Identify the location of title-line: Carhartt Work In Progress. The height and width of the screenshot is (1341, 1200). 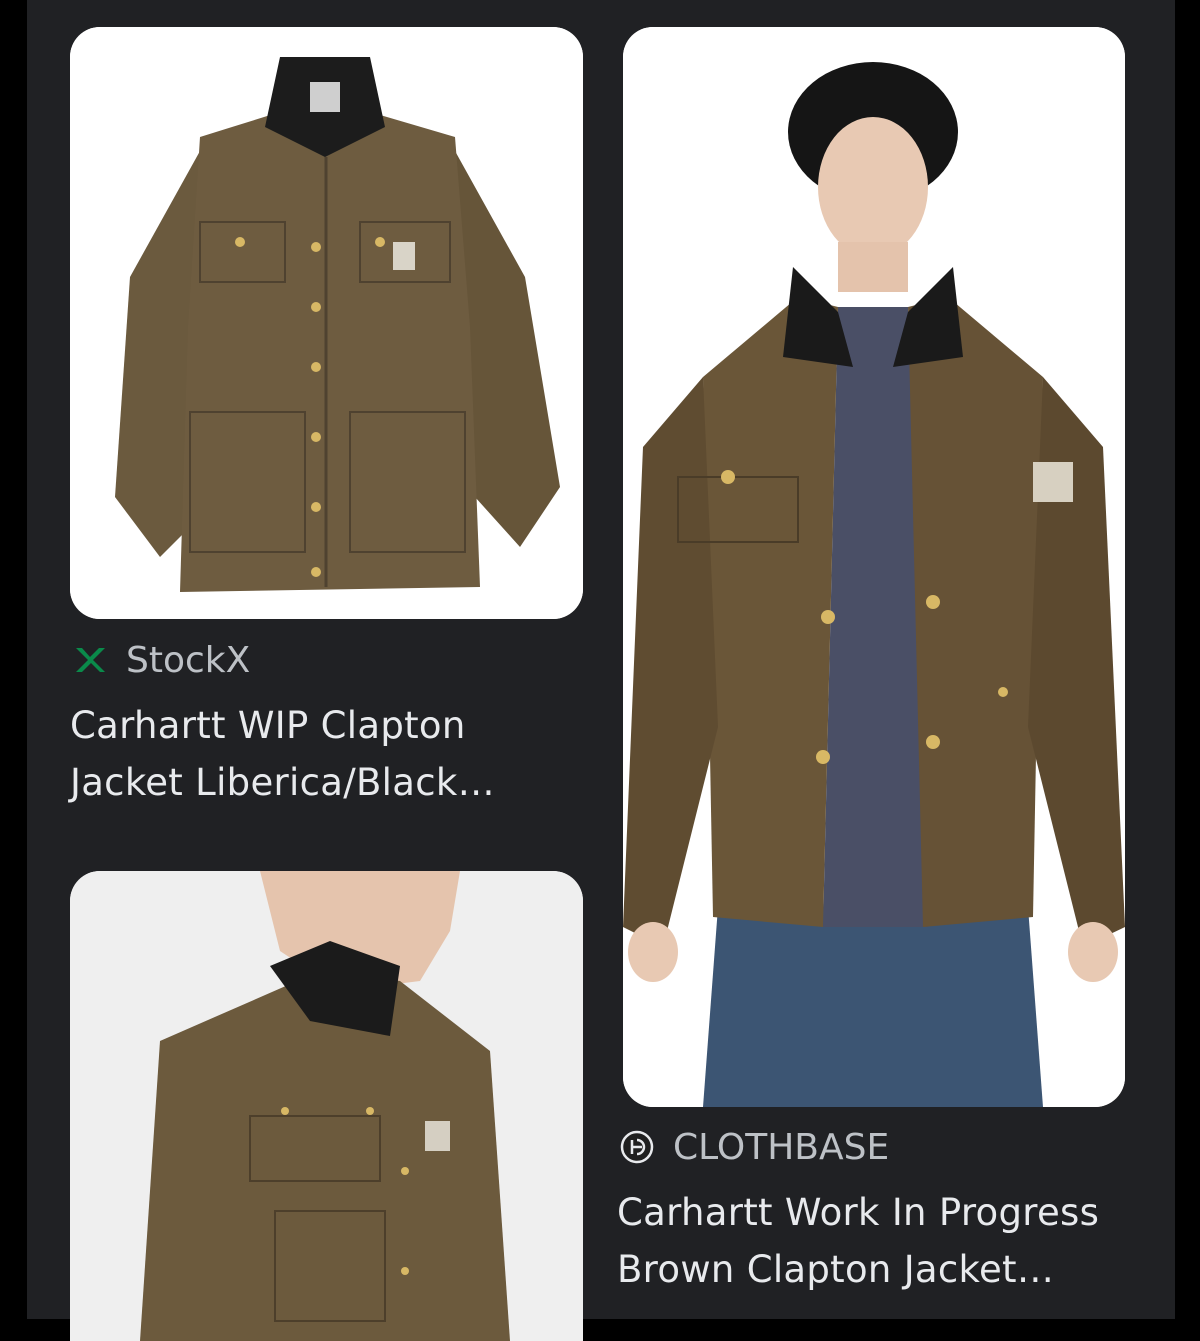
(858, 1212).